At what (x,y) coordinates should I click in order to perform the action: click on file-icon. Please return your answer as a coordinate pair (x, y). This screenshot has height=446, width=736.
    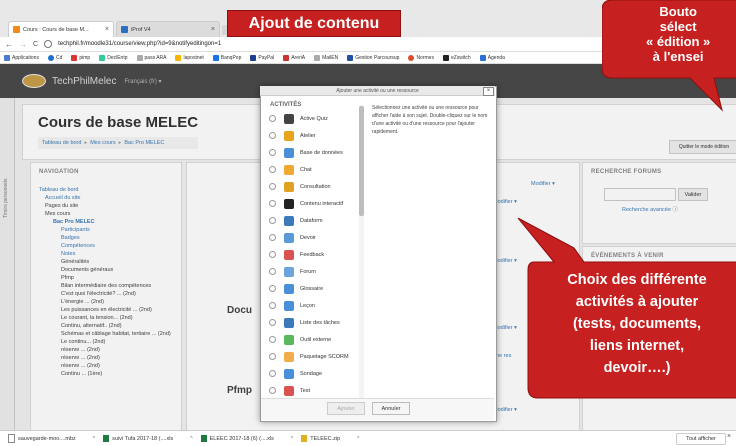
    Looking at the image, I should click on (11, 438).